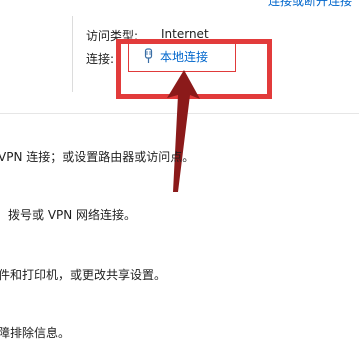 Image resolution: width=359 pixels, height=339 pixels. What do you see at coordinates (72, 215) in the screenshot?
I see `task-dialup-vpn-text: 拨号或 VPN 网络连接。` at bounding box center [72, 215].